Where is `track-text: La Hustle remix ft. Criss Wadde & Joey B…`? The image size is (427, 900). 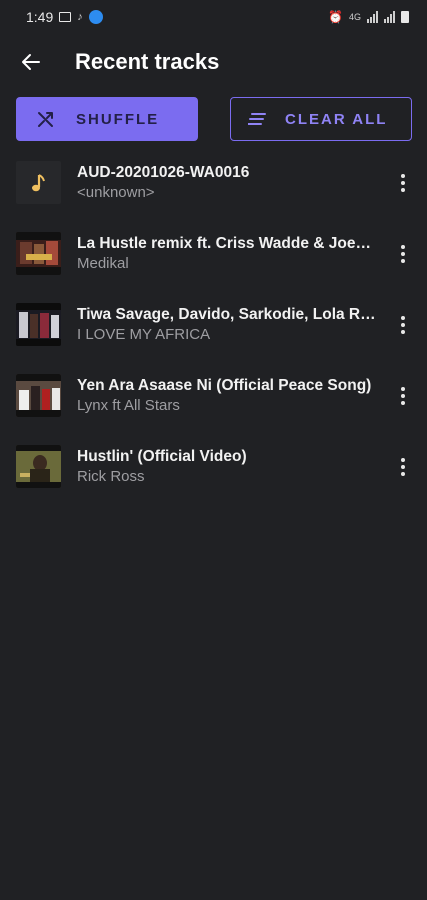
track-text: La Hustle remix ft. Criss Wadde & Joey B… is located at coordinates (227, 253).